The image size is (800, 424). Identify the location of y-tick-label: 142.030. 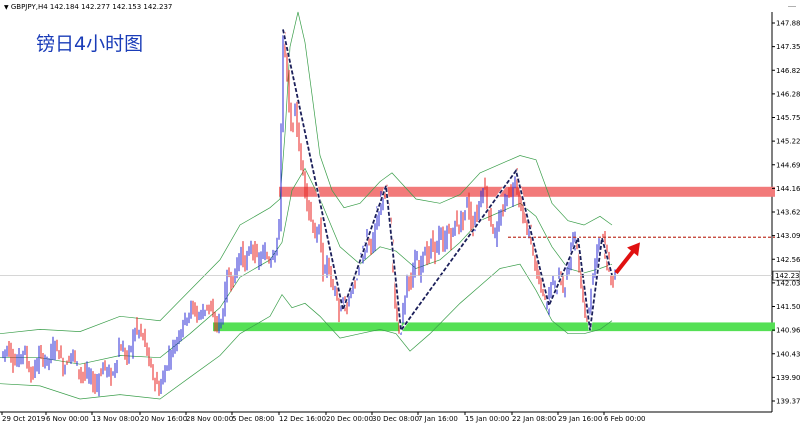
(788, 283).